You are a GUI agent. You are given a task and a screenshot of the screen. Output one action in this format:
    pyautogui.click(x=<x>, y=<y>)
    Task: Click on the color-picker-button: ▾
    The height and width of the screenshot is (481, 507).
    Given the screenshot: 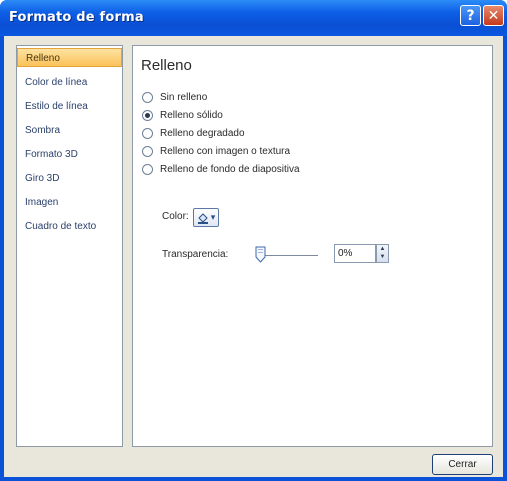 What is the action you would take?
    pyautogui.click(x=206, y=217)
    